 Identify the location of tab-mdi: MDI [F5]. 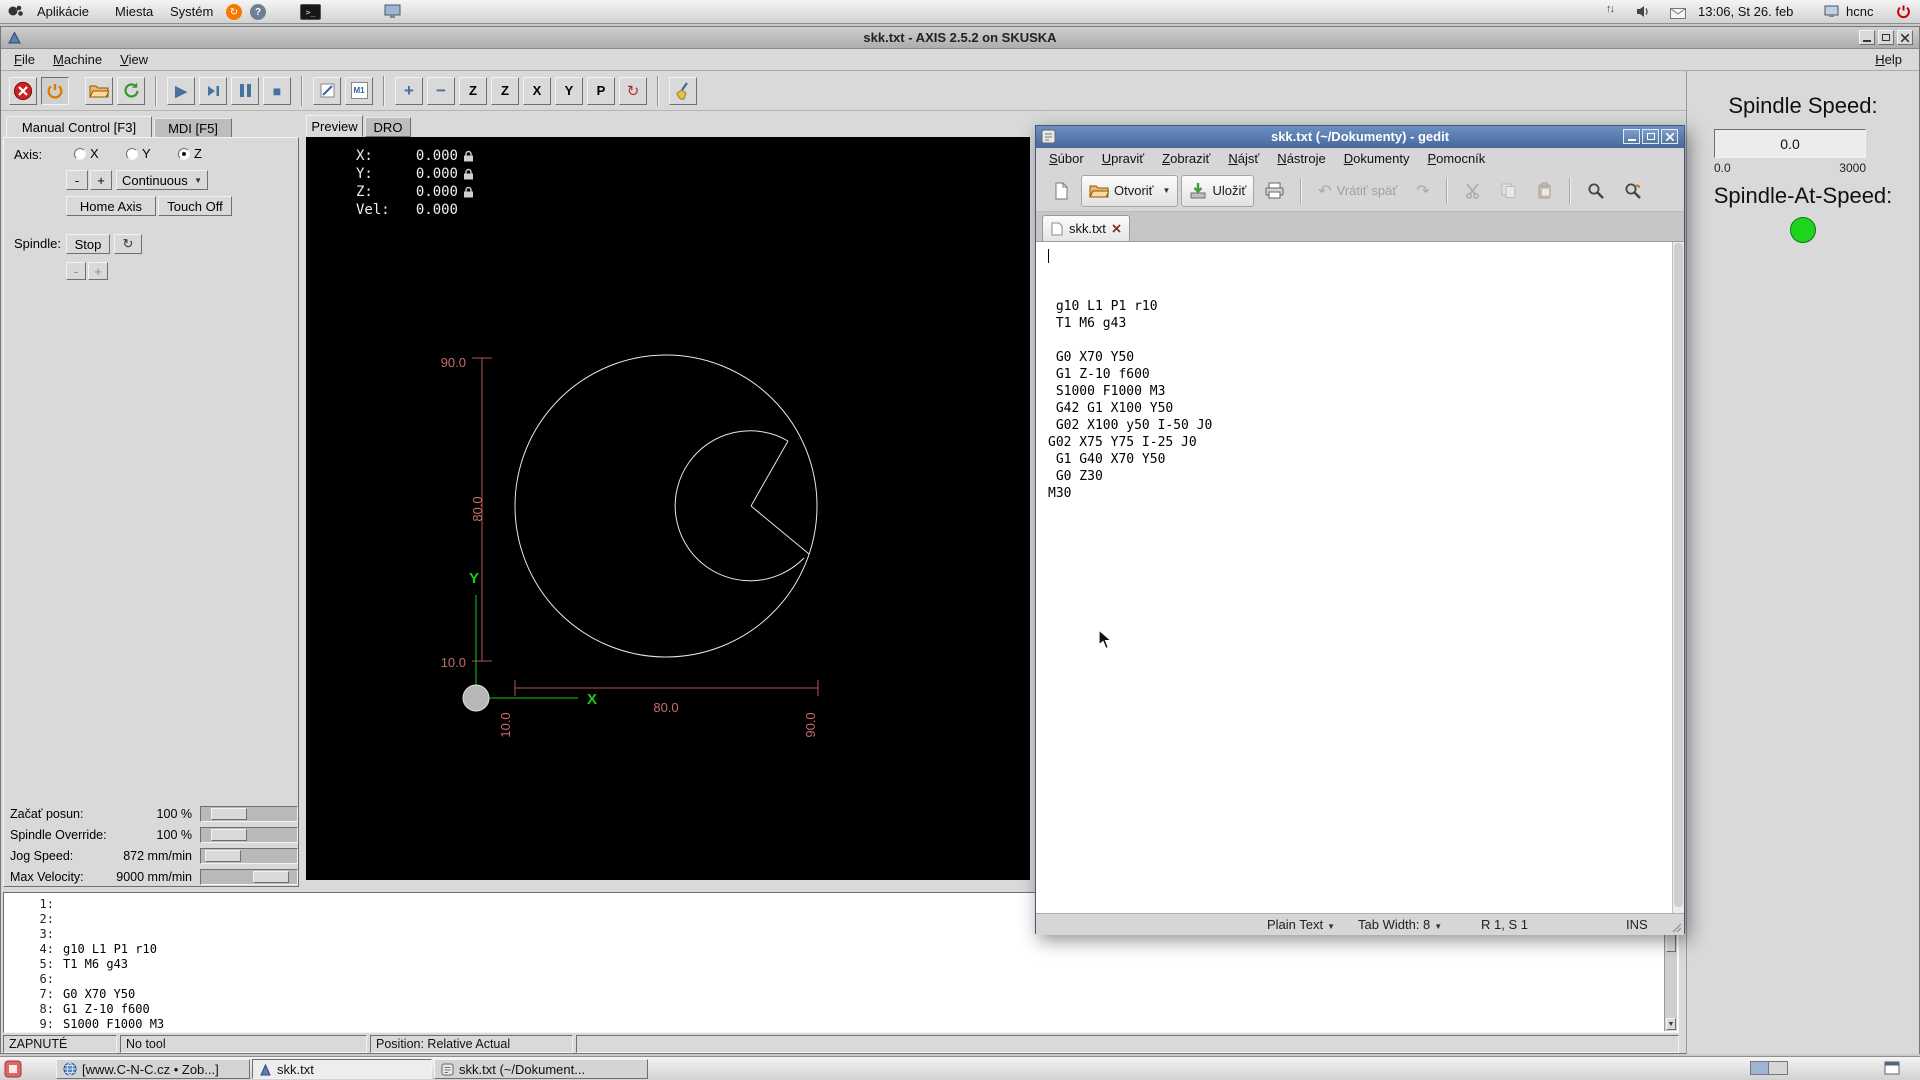
(193, 128).